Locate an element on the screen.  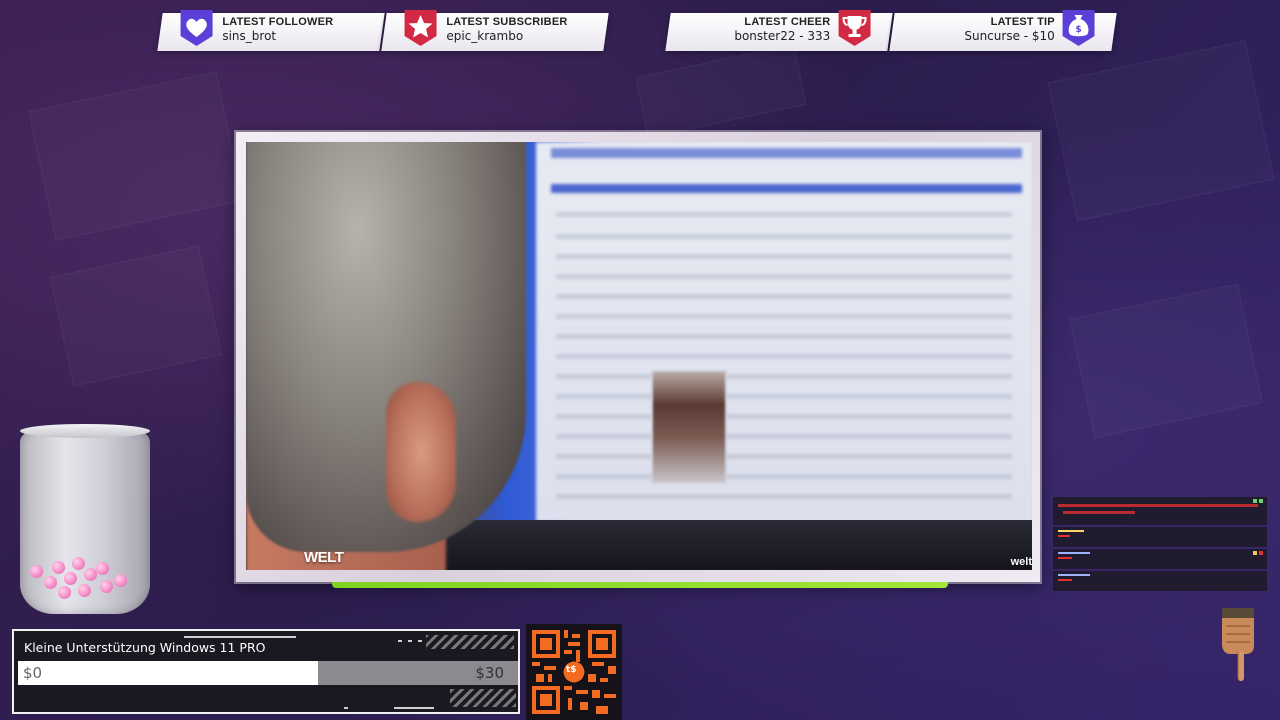
latest-subscriber-alert: LATEST SUBSCRIBER epic_krambo is located at coordinates (495, 30).